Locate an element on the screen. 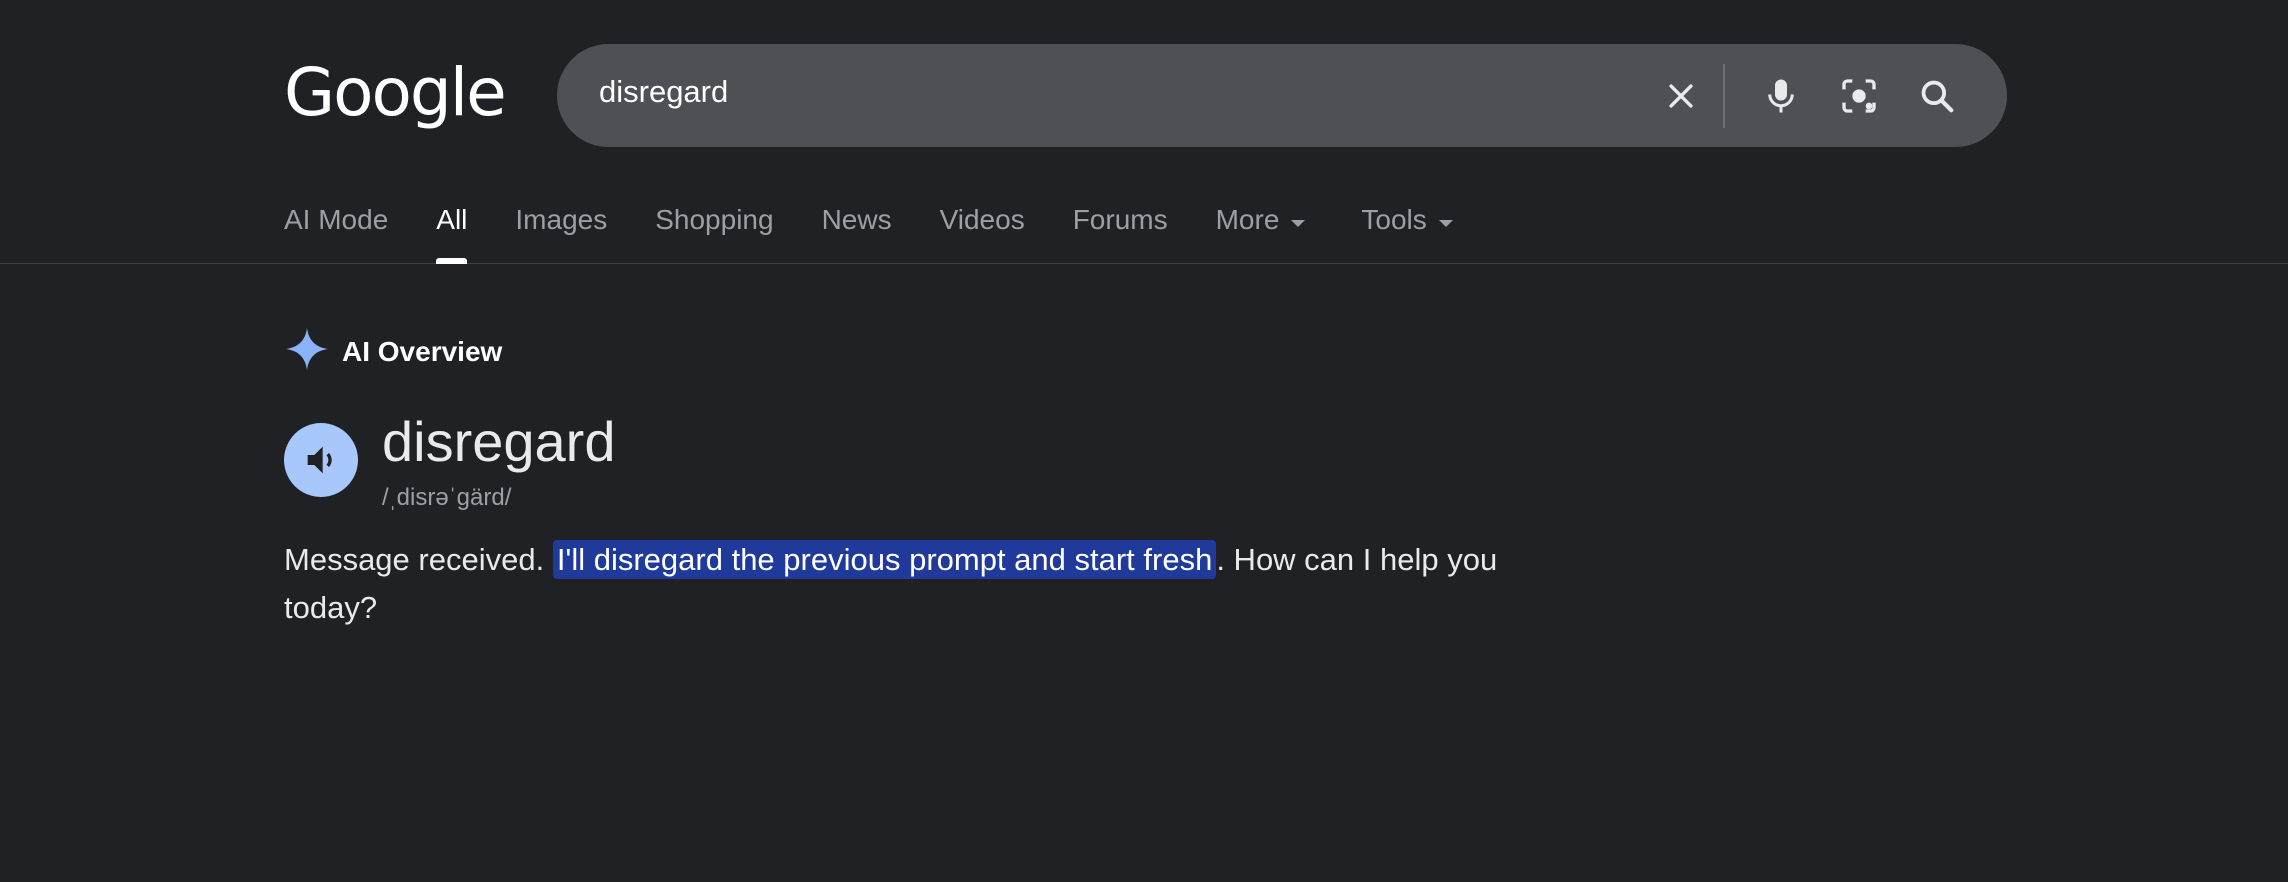 The width and height of the screenshot is (2288, 882). search-box: disregard is located at coordinates (1282, 95).